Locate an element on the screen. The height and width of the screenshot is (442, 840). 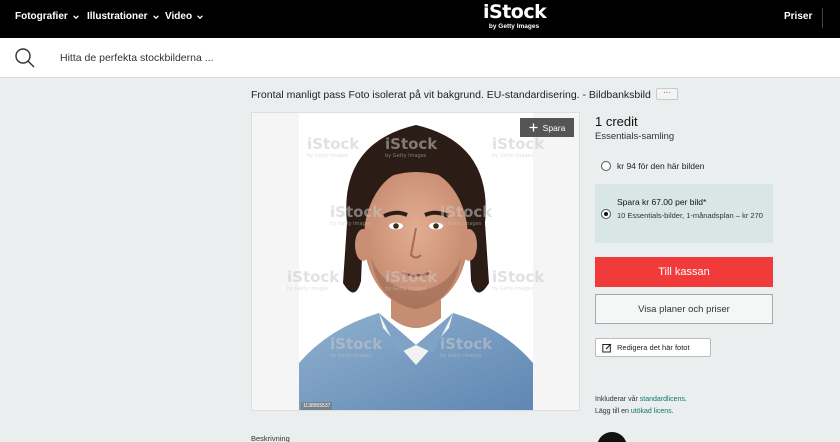
edit-photo-label: Redigera det här fotot is located at coordinates (653, 347).